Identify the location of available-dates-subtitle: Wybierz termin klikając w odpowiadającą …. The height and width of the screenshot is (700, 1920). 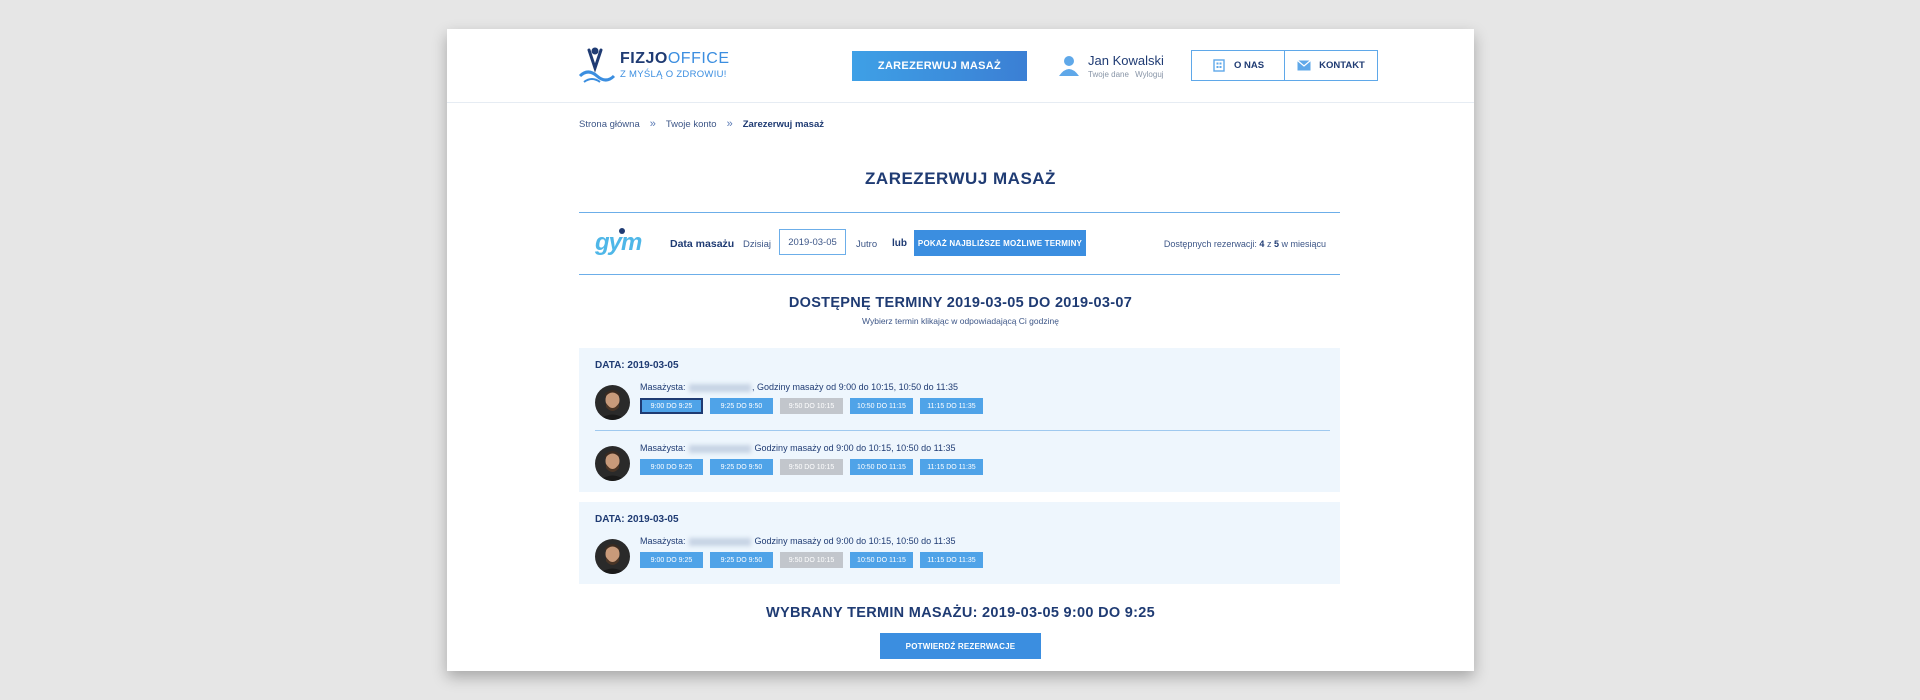
(960, 321).